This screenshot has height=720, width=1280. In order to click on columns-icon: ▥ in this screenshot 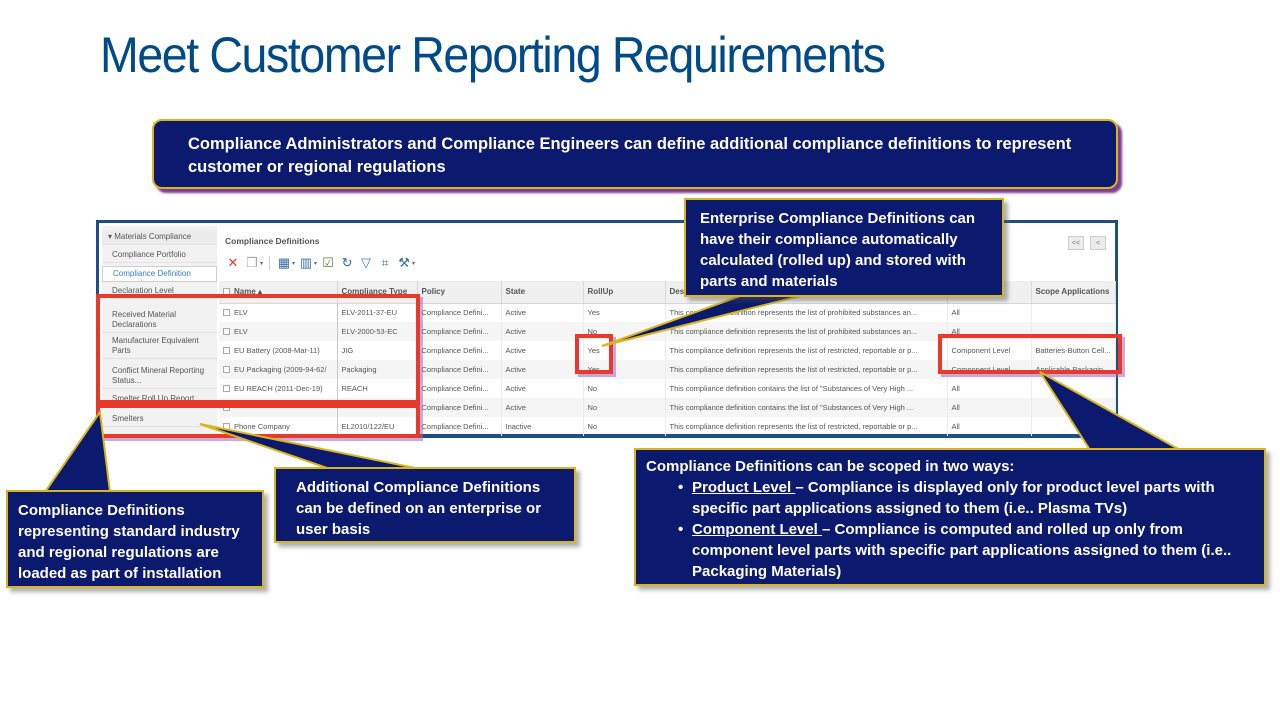, I will do `click(306, 263)`.